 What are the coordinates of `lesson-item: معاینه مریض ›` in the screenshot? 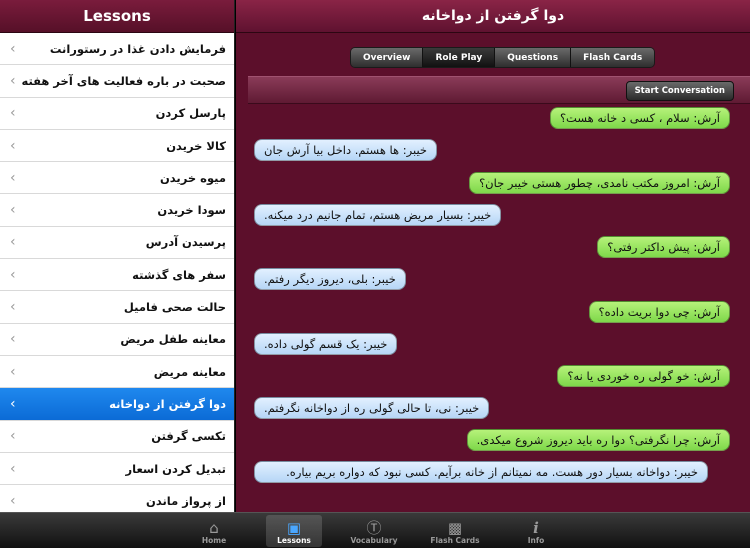 It's located at (117, 372).